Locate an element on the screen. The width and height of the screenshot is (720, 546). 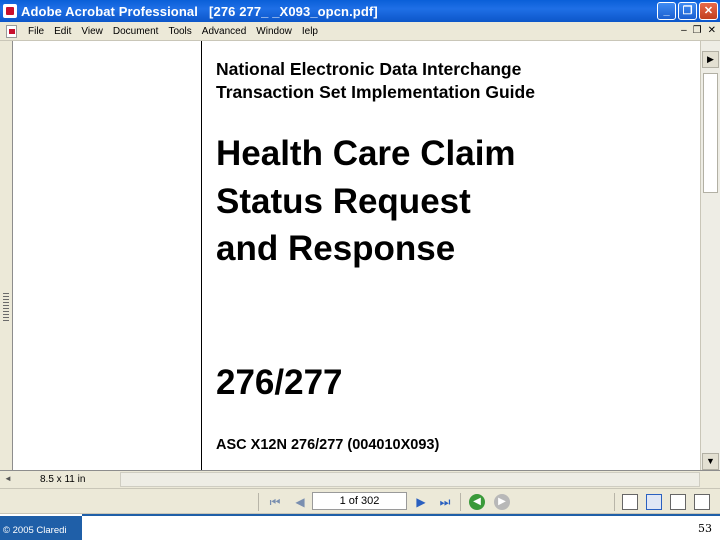
continuous-facing-icon is located at coordinates (702, 502).